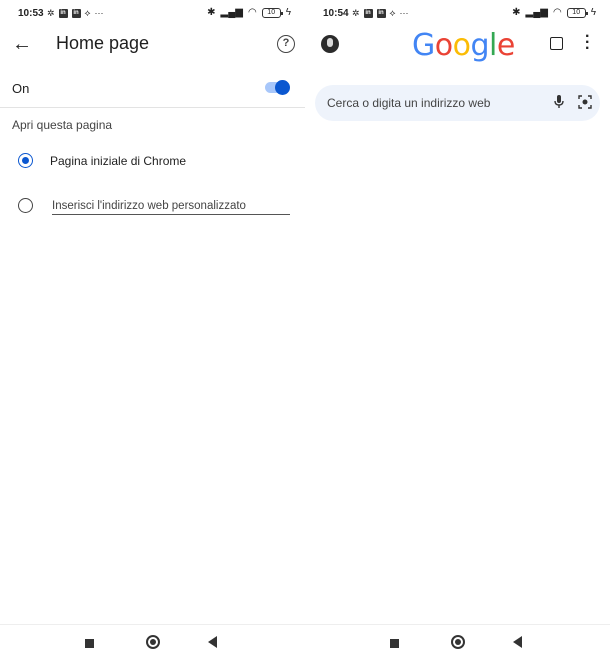 This screenshot has width=610, height=661. Describe the element at coordinates (336, 13) in the screenshot. I see `status-time: 10:54` at that location.